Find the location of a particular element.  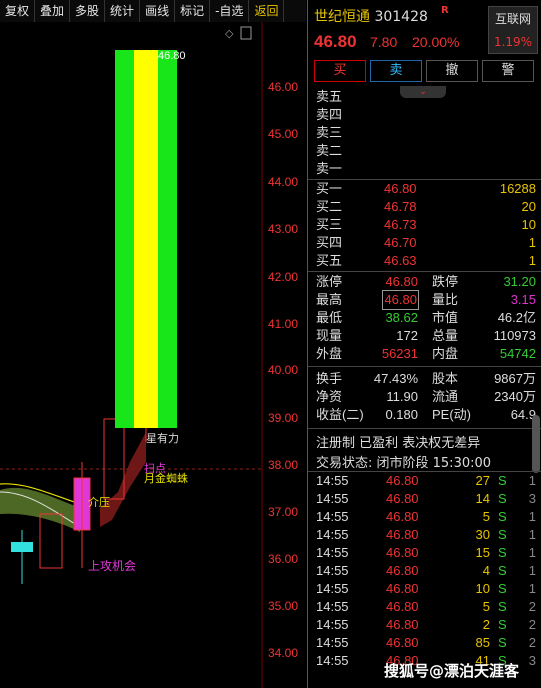

last-price-marker: 46.80 is located at coordinates (172, 56).